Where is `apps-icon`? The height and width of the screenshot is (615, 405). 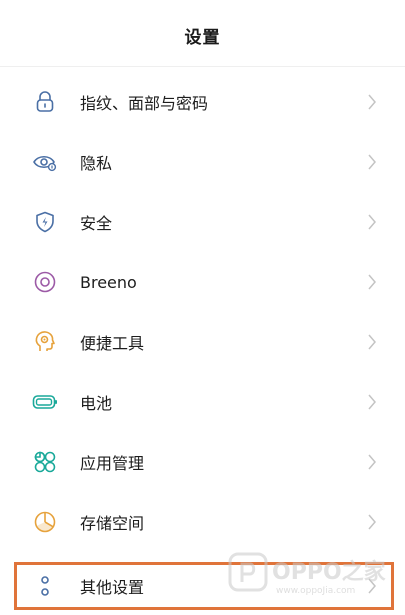
apps-icon is located at coordinates (45, 462).